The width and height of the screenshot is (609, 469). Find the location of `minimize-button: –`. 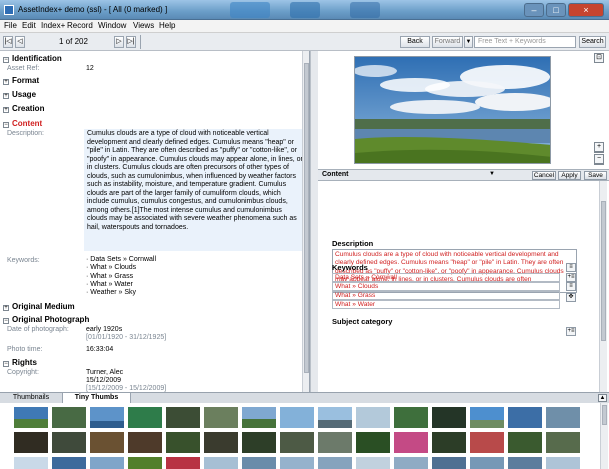

minimize-button: – is located at coordinates (534, 10).